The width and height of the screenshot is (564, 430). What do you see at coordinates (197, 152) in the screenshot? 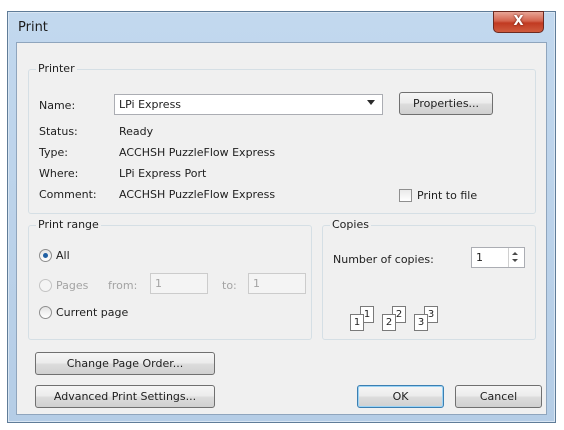
I see `type-value: ACCHSH PuzzleFlow Express` at bounding box center [197, 152].